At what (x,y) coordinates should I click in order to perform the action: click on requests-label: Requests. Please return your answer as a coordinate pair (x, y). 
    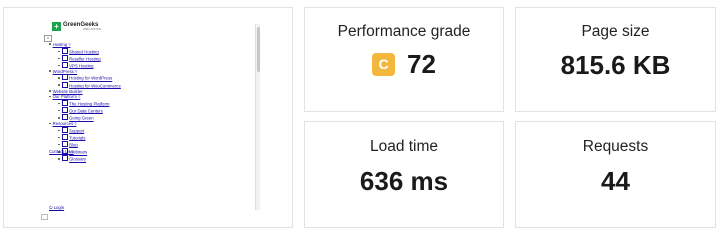
    Looking at the image, I should click on (615, 146).